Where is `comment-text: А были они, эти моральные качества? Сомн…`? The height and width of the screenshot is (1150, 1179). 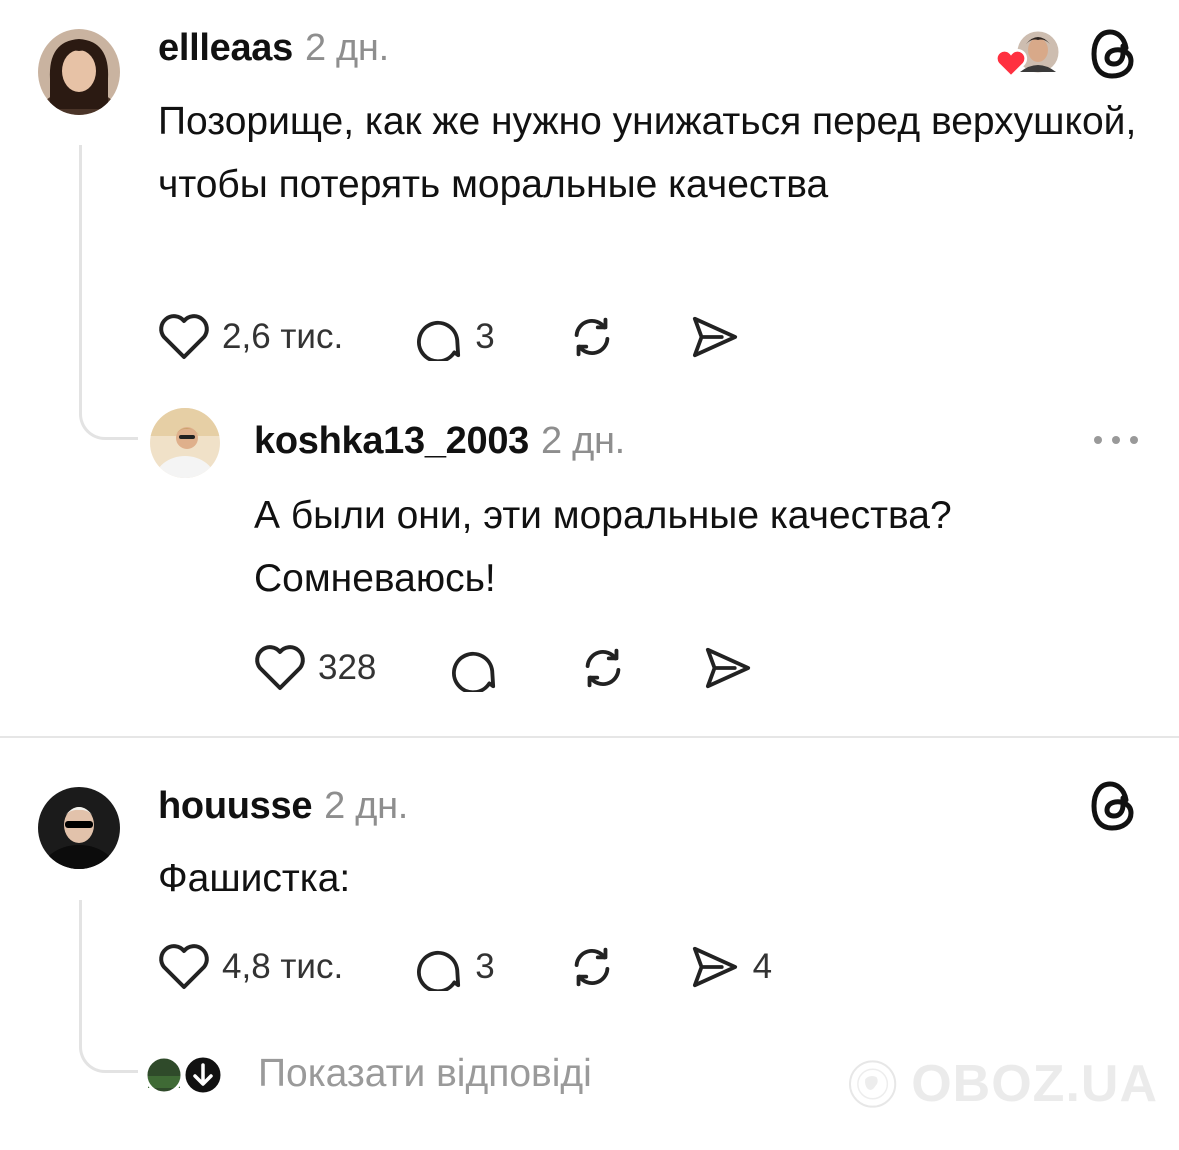 comment-text: А были они, эти моральные качества? Сомн… is located at coordinates (603, 547).